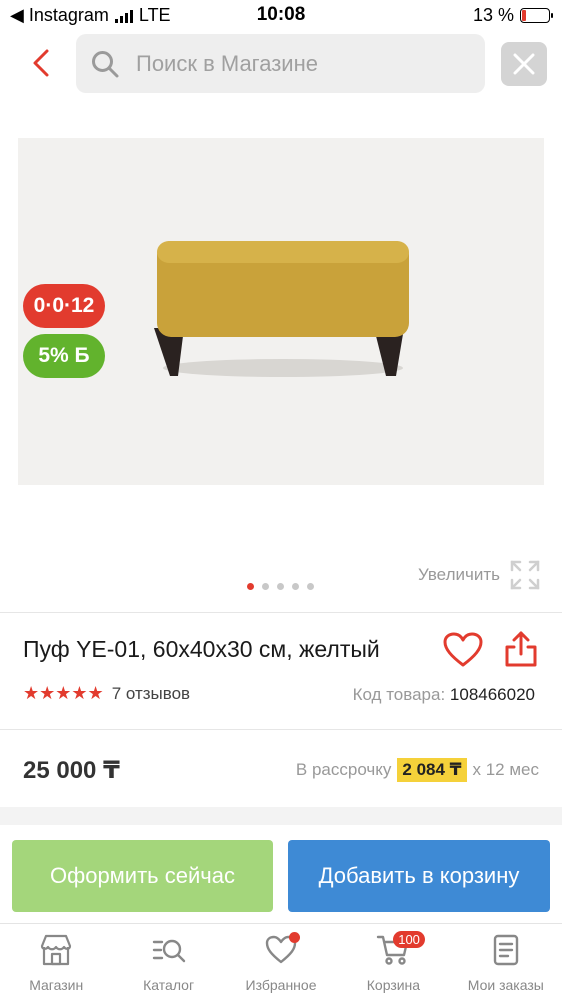 The width and height of the screenshot is (562, 999). I want to click on tab-label: Избранное, so click(281, 985).